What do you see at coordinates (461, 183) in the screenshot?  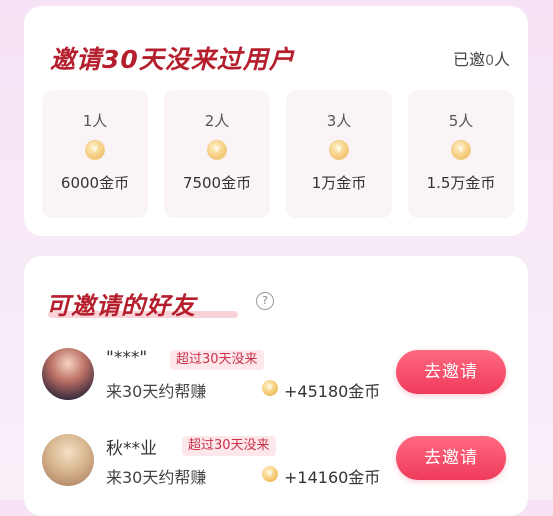 I see `tier-reward: 1.5万金币` at bounding box center [461, 183].